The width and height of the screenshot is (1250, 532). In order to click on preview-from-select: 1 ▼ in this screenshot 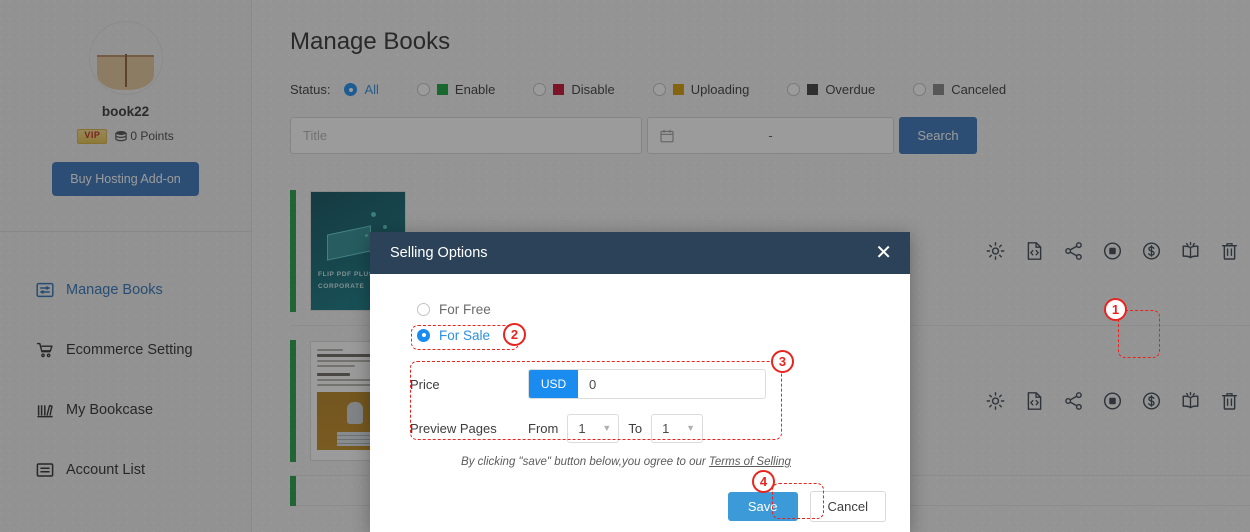, I will do `click(593, 428)`.